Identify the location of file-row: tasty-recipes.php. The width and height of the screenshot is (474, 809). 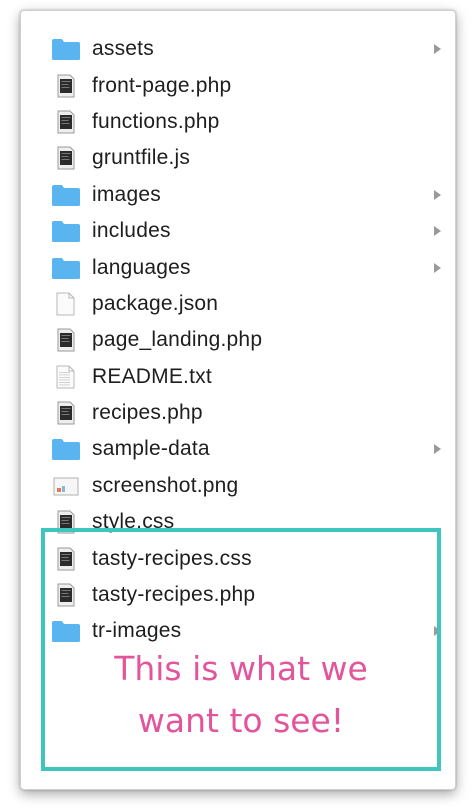
(238, 595).